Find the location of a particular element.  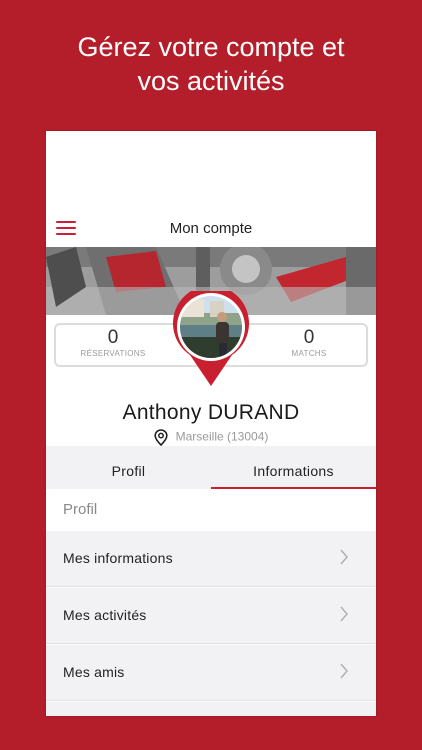

section-header-label: Profil is located at coordinates (80, 509).